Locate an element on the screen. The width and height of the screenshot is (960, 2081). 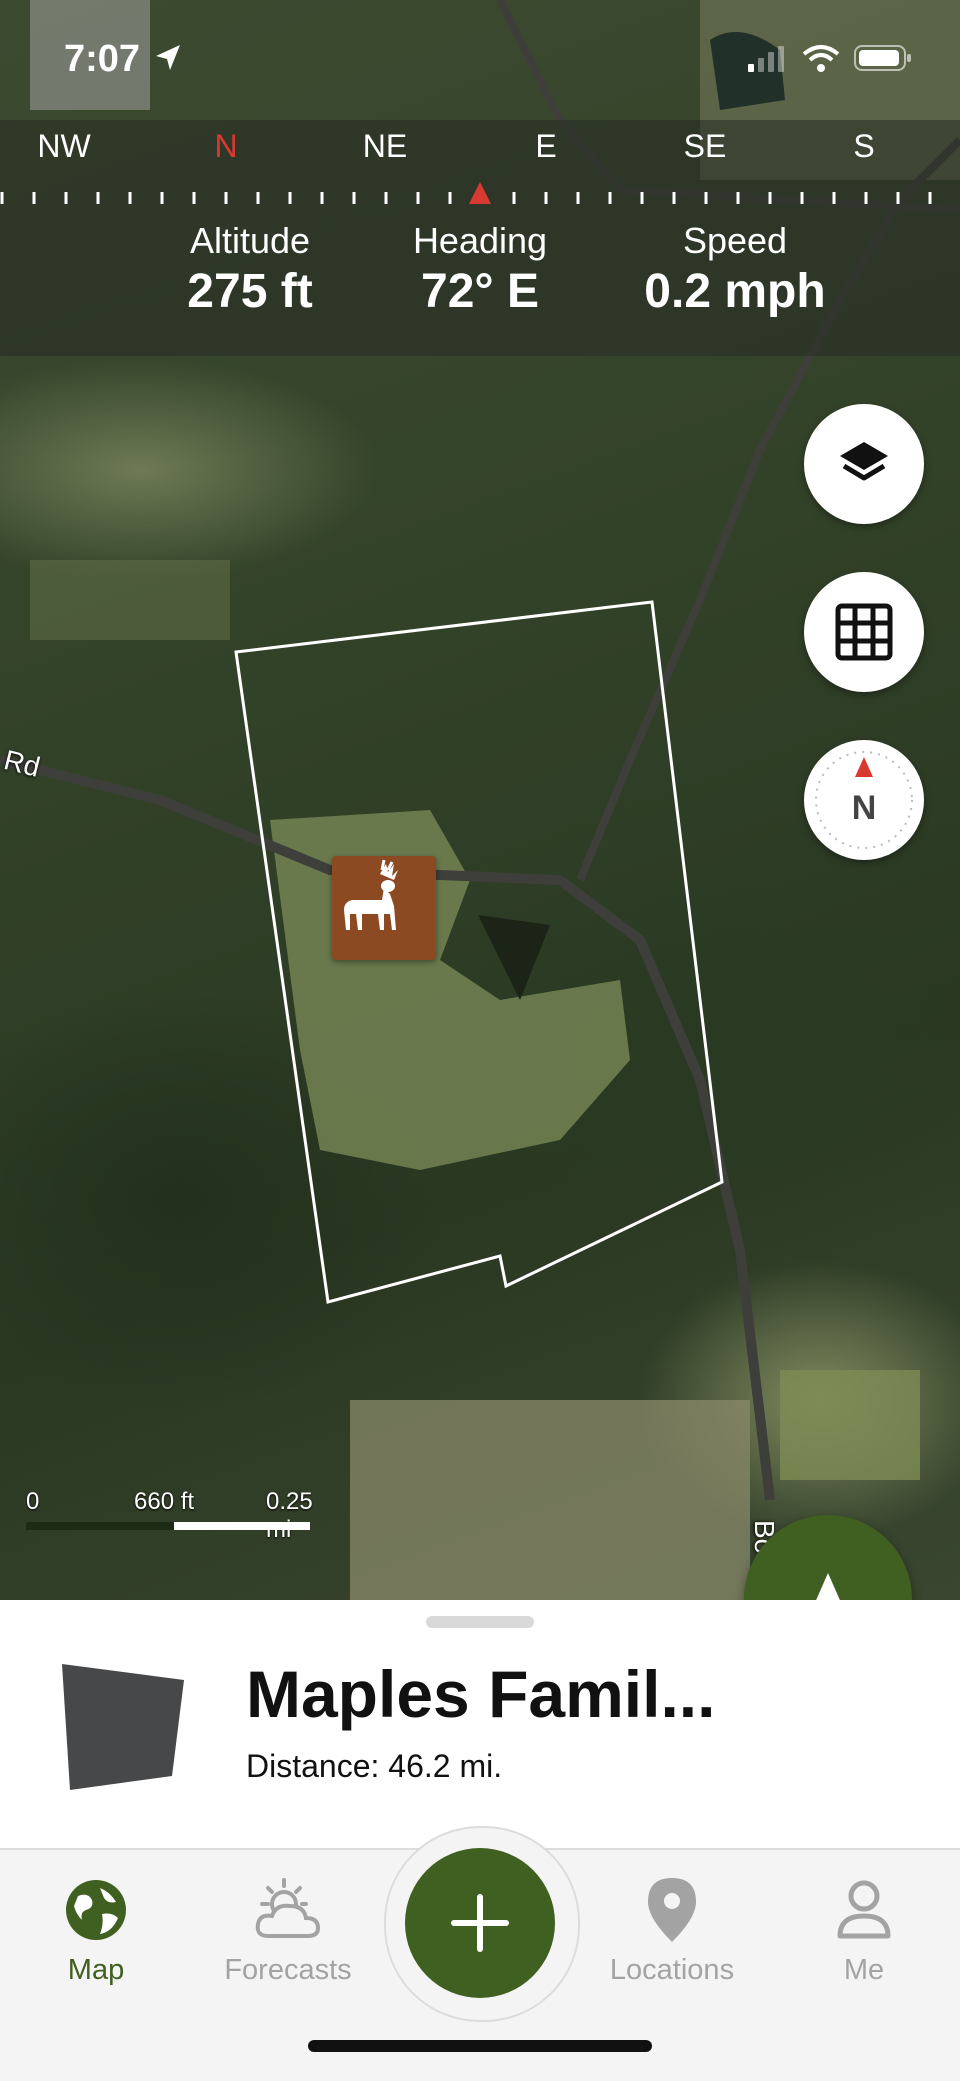
tab-map: Map is located at coordinates (96, 1930).